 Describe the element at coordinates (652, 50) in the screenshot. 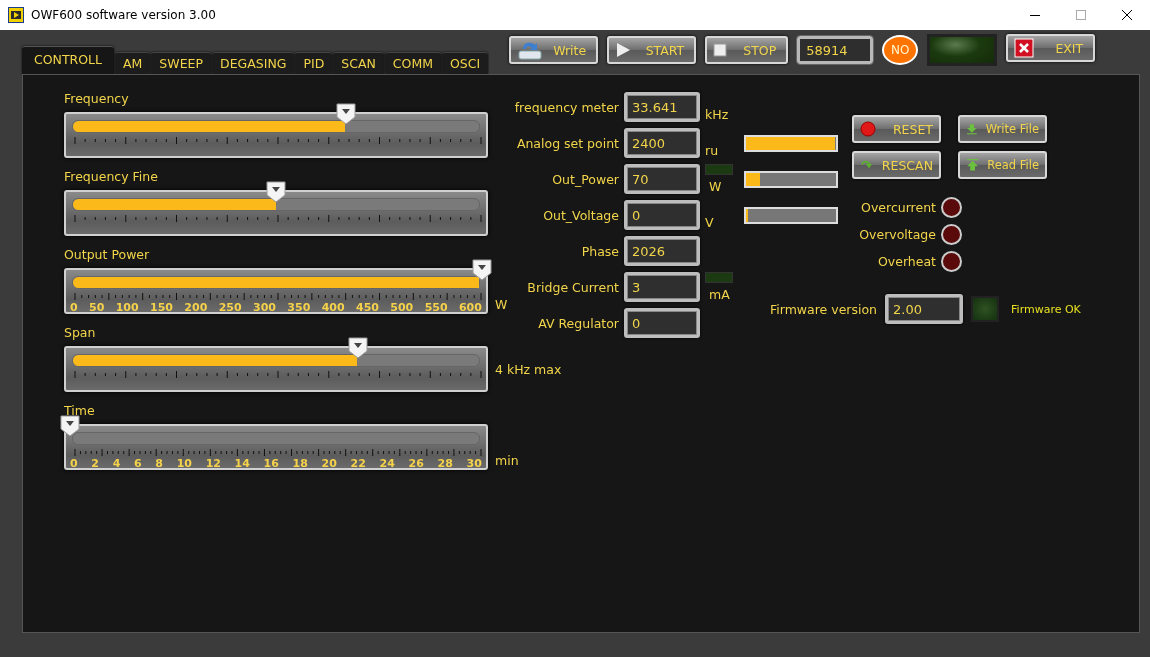

I see `start-button: START` at that location.